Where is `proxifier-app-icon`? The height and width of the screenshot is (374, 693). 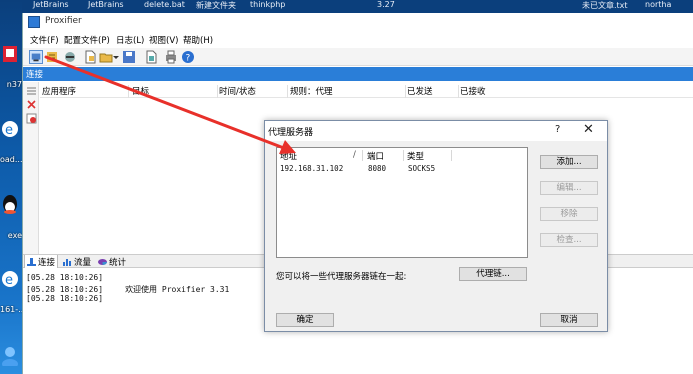 proxifier-app-icon is located at coordinates (34, 22).